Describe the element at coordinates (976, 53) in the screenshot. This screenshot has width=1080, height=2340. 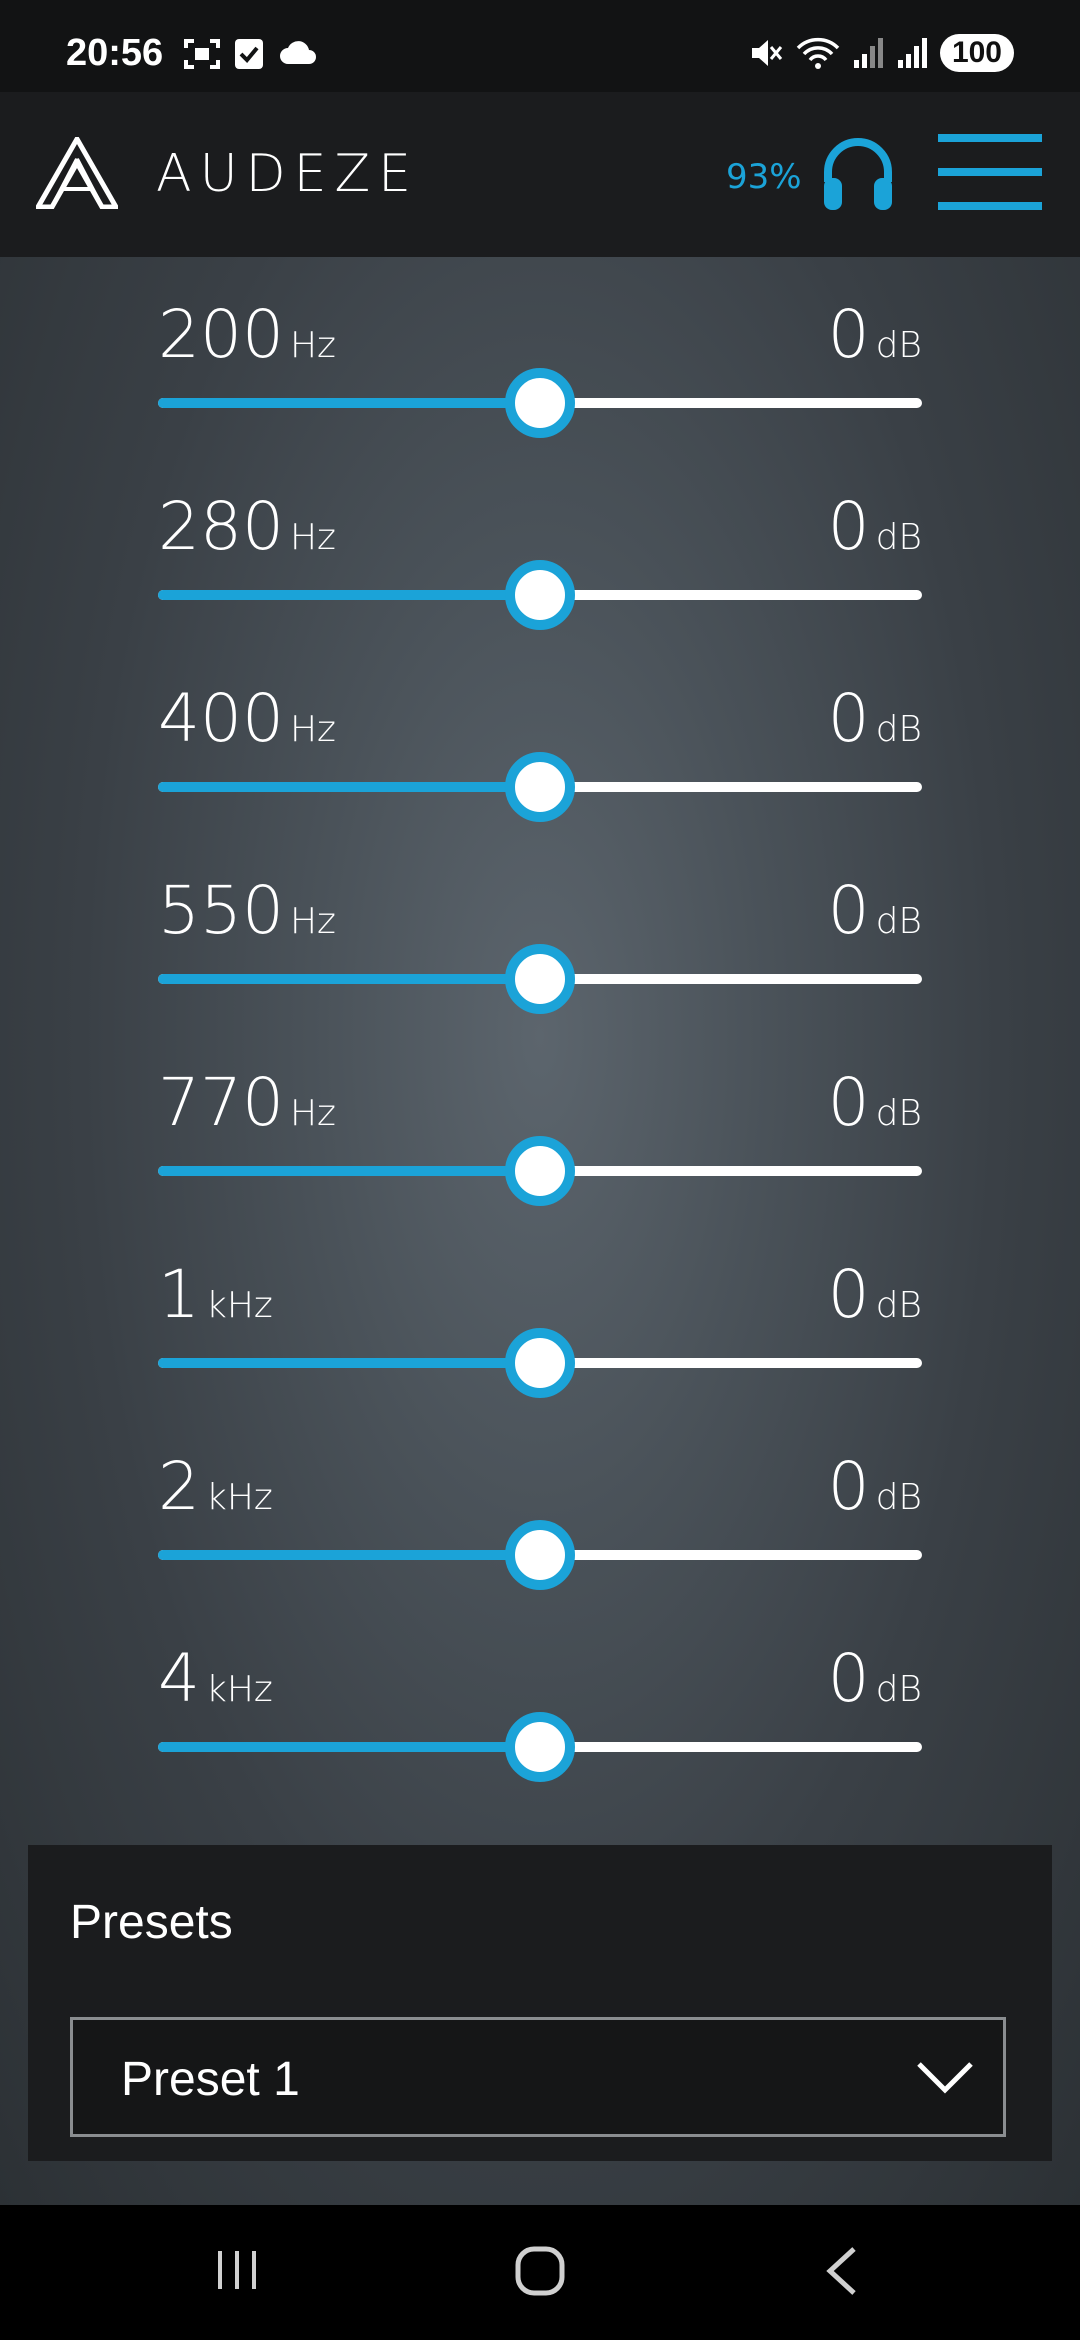
I see `battery-indicator: 100` at that location.